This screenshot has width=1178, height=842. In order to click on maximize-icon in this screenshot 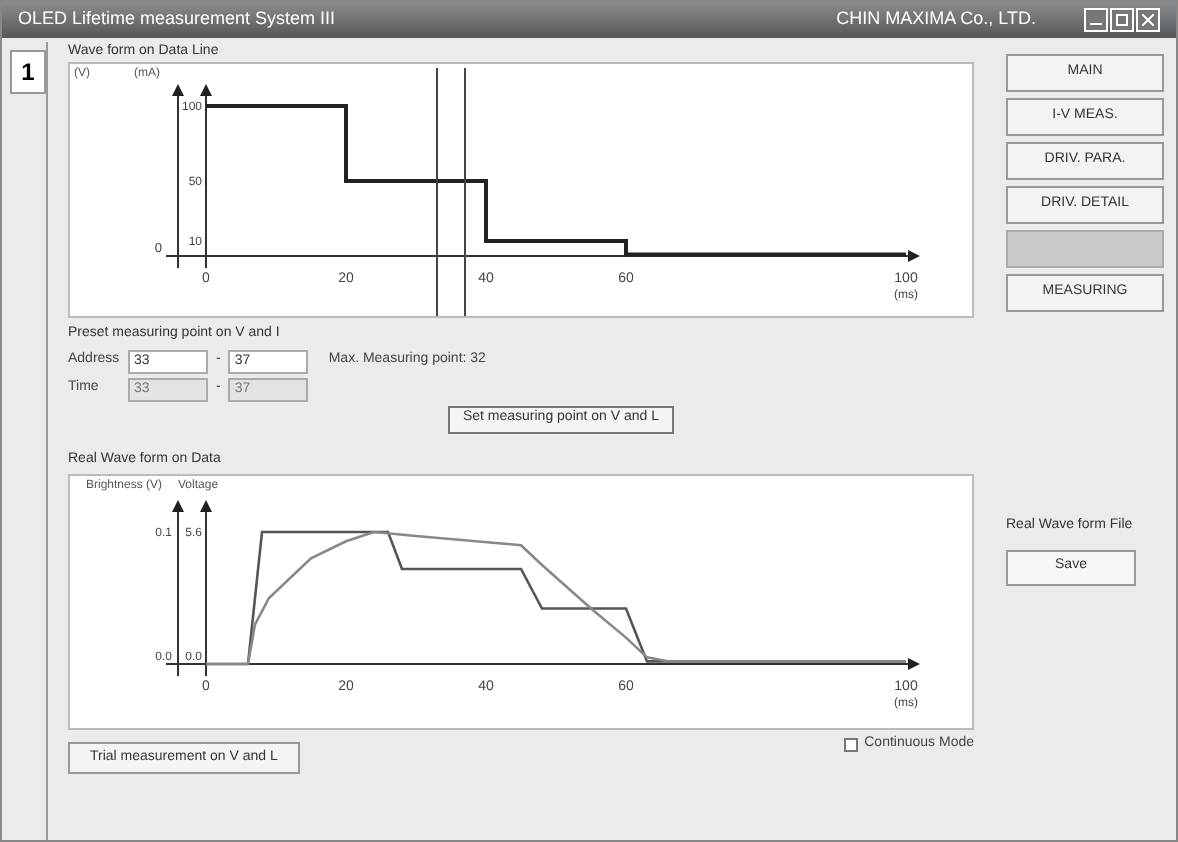, I will do `click(1122, 20)`.